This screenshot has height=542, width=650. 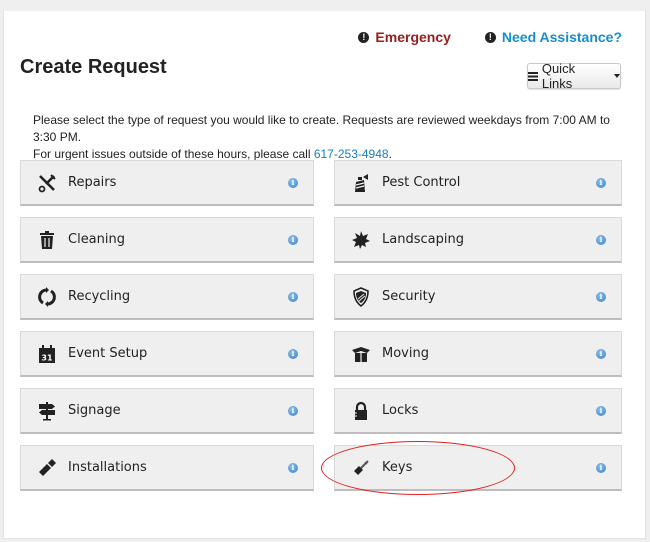 What do you see at coordinates (397, 467) in the screenshot?
I see `tile-label: Keys` at bounding box center [397, 467].